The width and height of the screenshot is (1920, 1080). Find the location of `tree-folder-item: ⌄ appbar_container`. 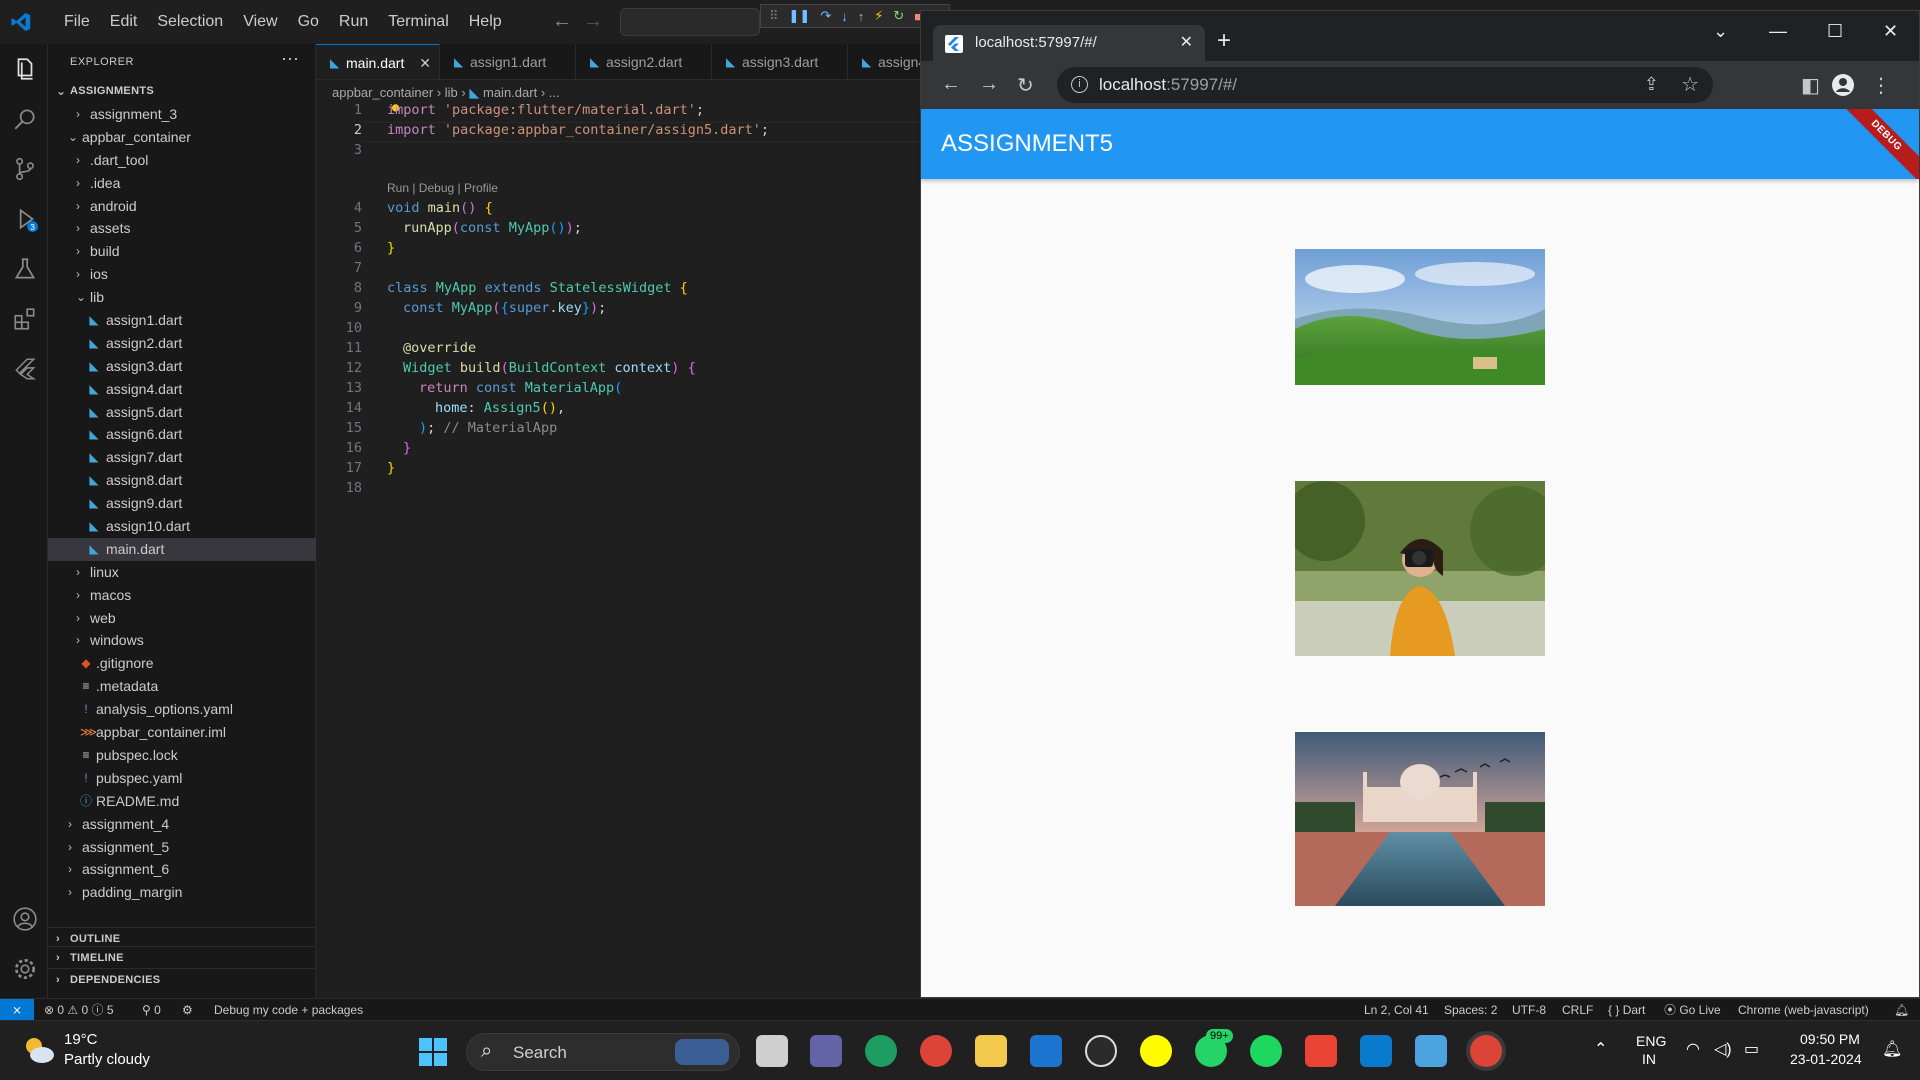

tree-folder-item: ⌄ appbar_container is located at coordinates (182, 137).